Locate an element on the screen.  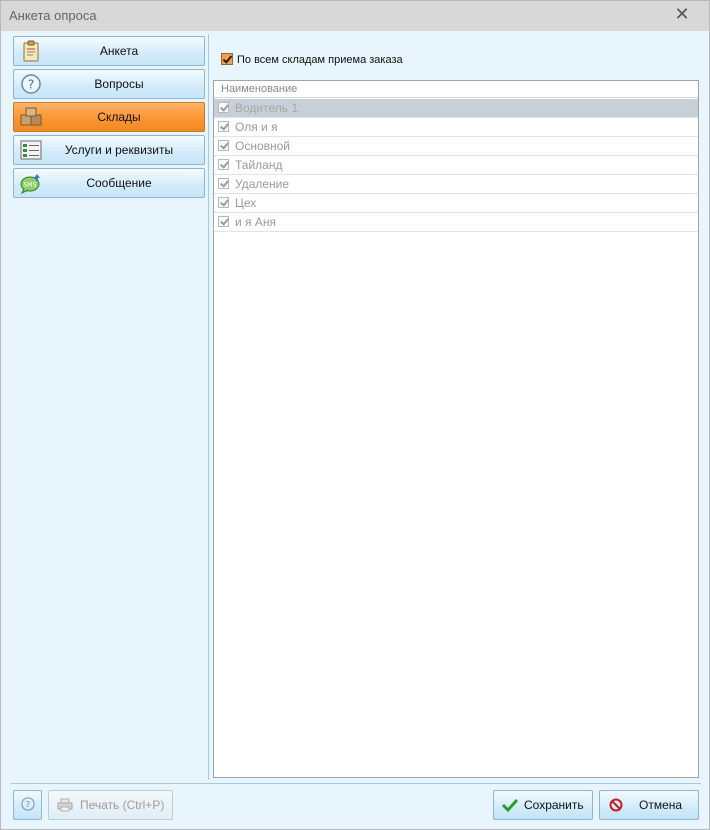
footer-divider is located at coordinates (356, 783).